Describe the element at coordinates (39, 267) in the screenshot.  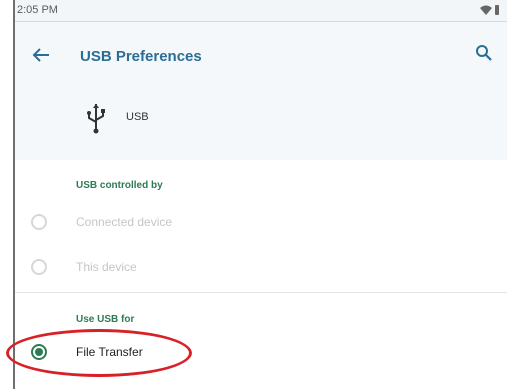
I see `radio-this-device` at that location.